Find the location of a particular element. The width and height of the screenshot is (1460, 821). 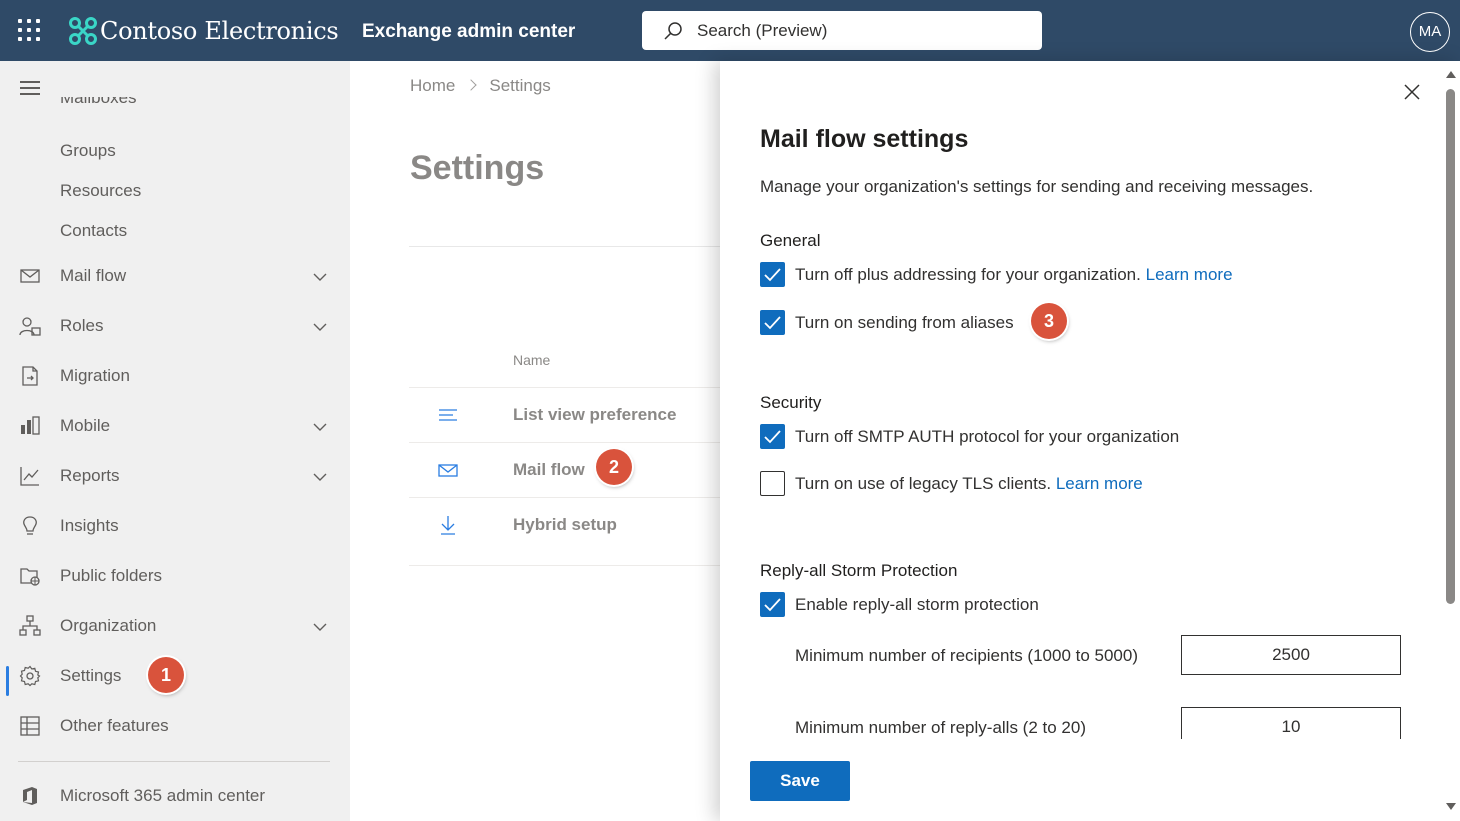

step-badge-3: 3 is located at coordinates (1049, 321).